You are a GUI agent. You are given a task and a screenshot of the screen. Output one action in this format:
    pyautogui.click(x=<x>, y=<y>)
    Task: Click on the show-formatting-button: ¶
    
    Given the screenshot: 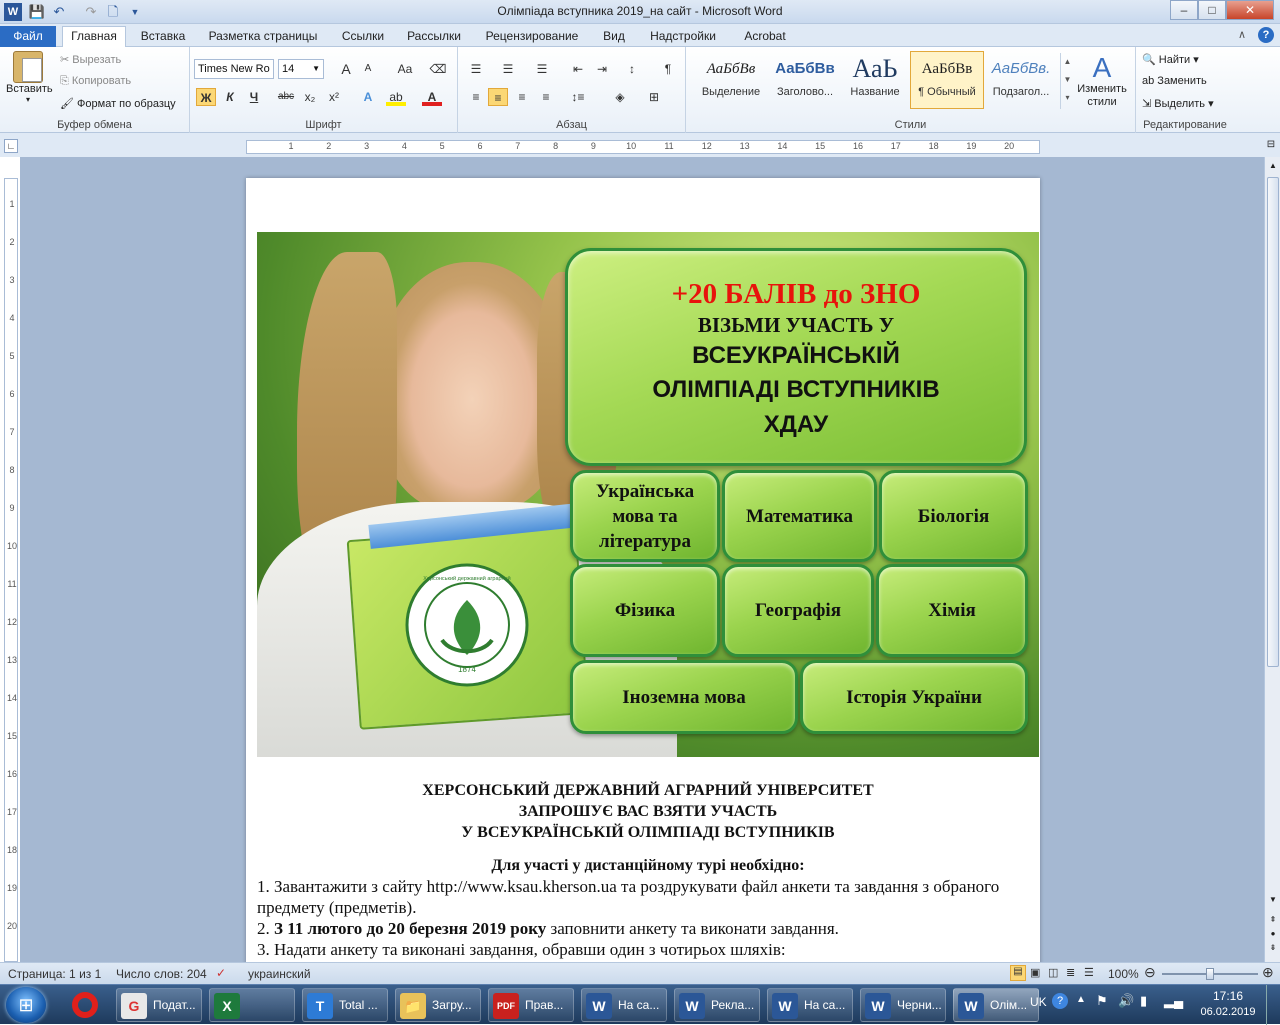 What is the action you would take?
    pyautogui.click(x=668, y=69)
    